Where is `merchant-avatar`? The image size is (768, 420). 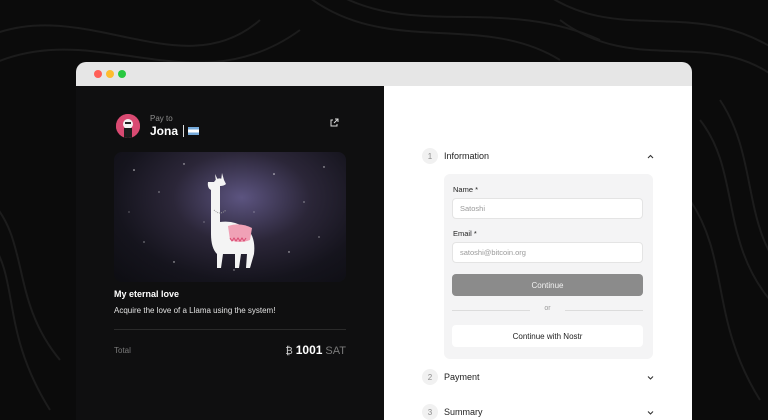 merchant-avatar is located at coordinates (128, 126).